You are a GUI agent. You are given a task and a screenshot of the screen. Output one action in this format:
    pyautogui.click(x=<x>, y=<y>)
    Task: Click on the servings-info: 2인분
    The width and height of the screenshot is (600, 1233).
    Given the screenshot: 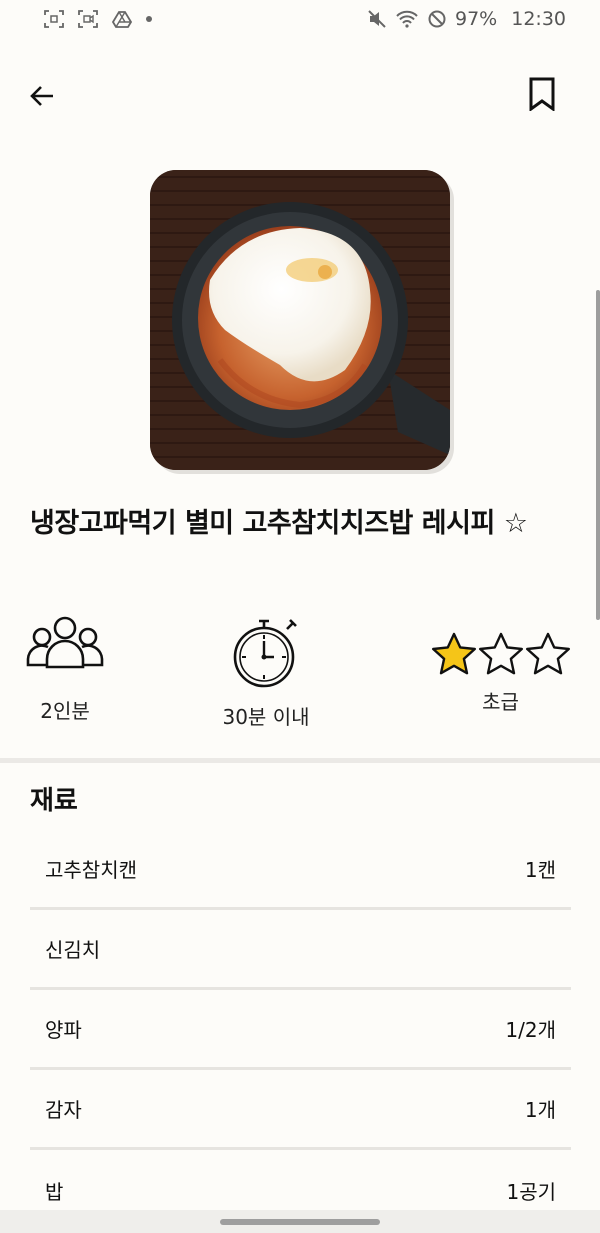 What is the action you would take?
    pyautogui.click(x=65, y=669)
    